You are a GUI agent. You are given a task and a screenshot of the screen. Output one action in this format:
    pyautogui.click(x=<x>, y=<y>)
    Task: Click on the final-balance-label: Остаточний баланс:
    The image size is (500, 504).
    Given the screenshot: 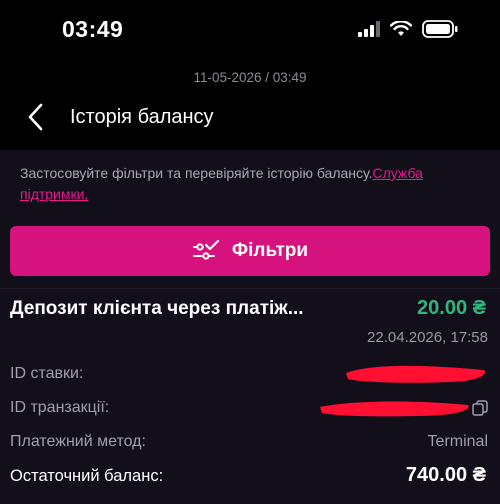 What is the action you would take?
    pyautogui.click(x=87, y=476)
    